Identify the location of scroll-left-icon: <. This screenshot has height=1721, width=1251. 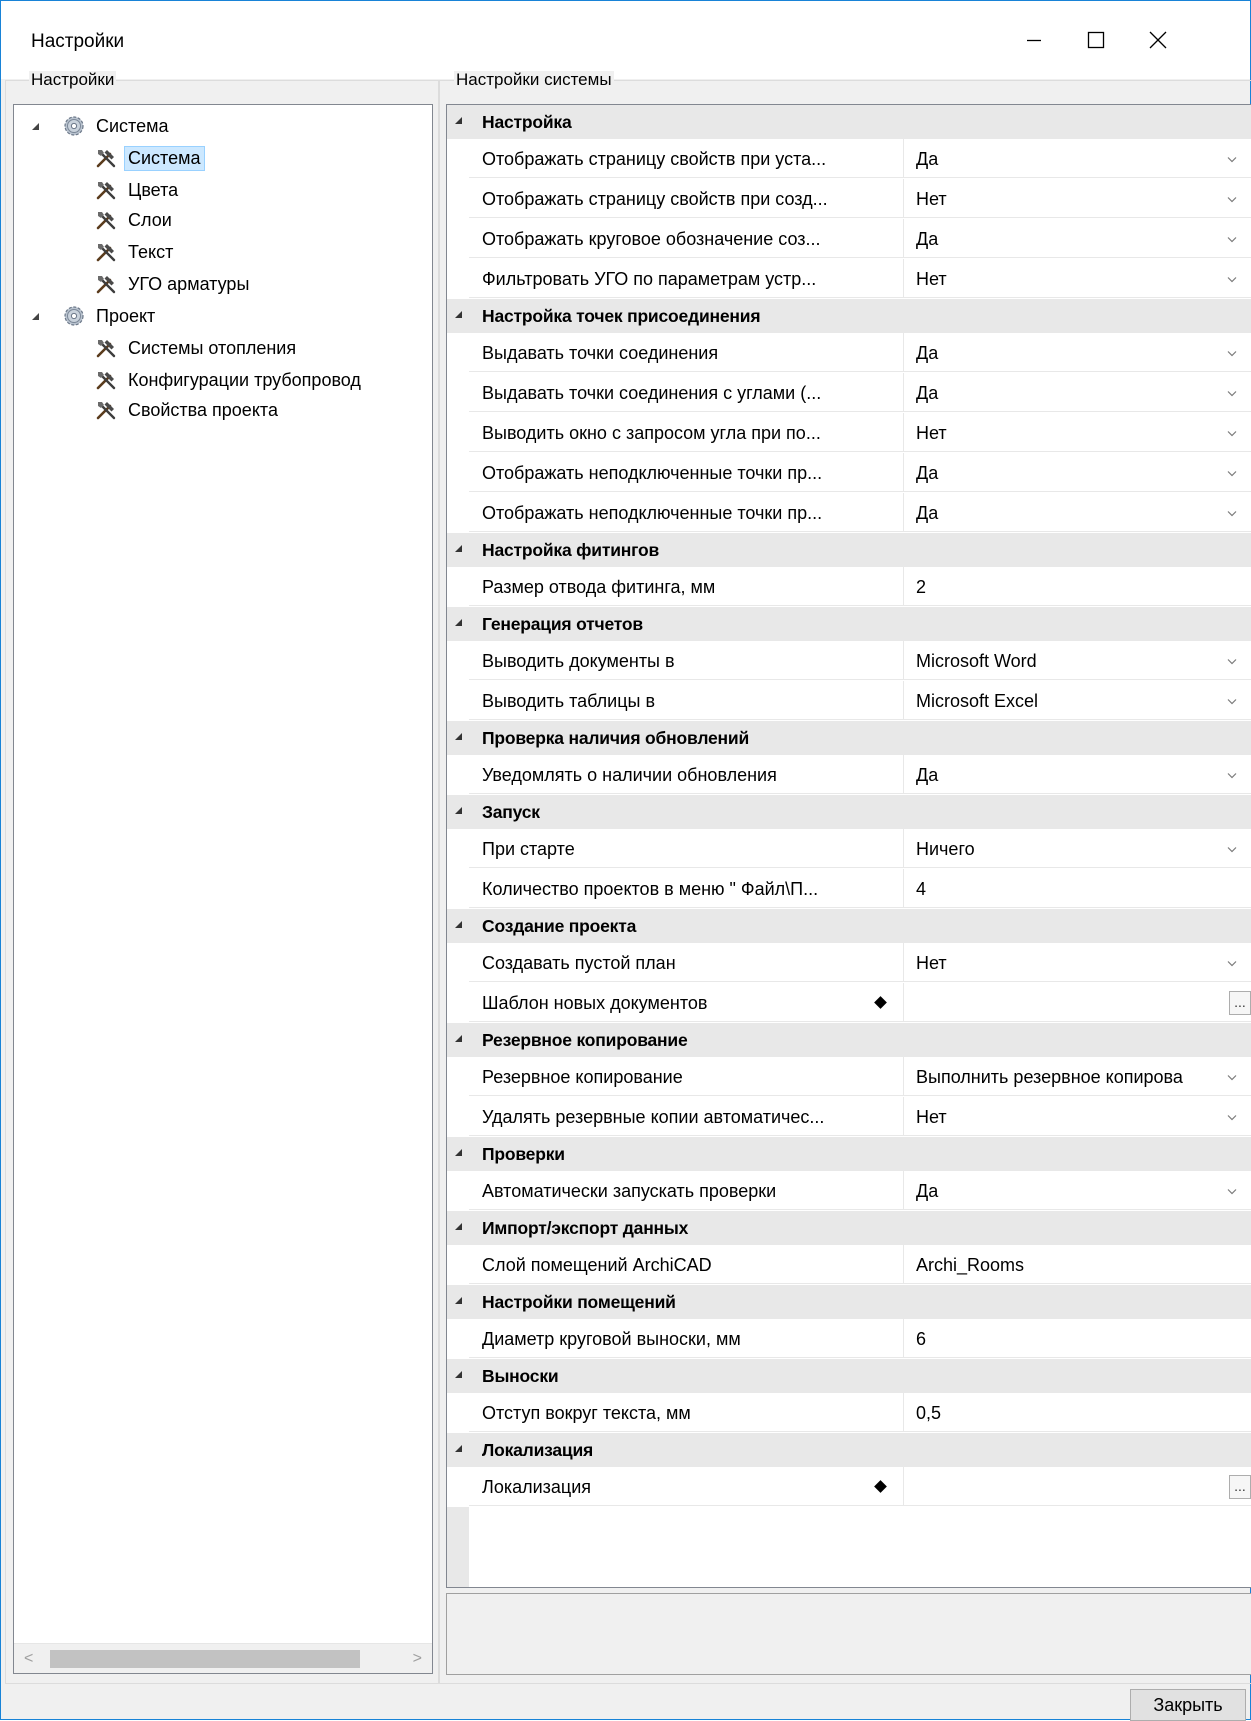
(28, 1659).